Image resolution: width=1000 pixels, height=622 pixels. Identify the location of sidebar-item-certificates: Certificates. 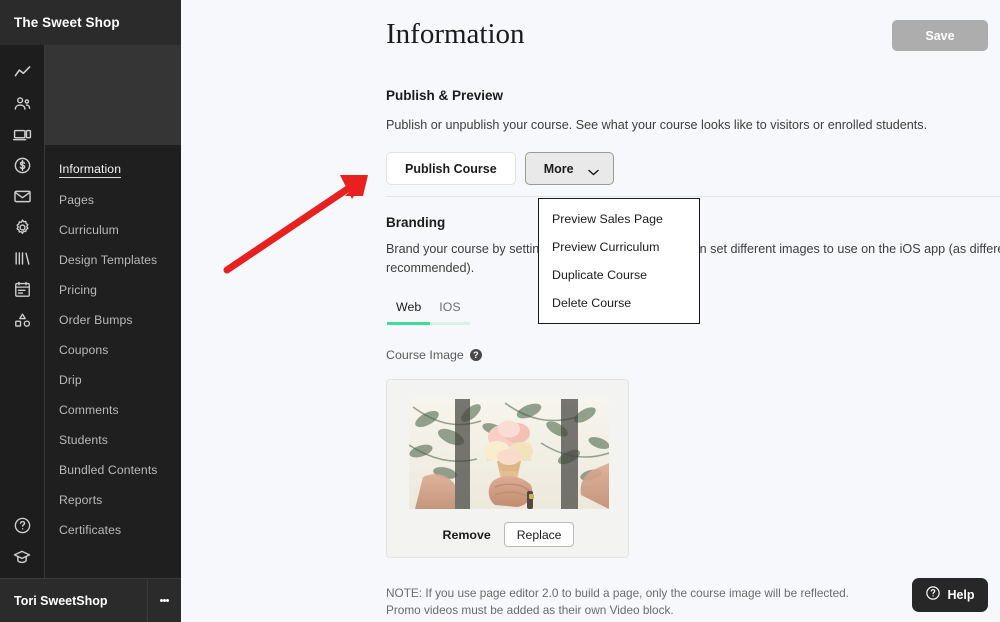
(113, 530).